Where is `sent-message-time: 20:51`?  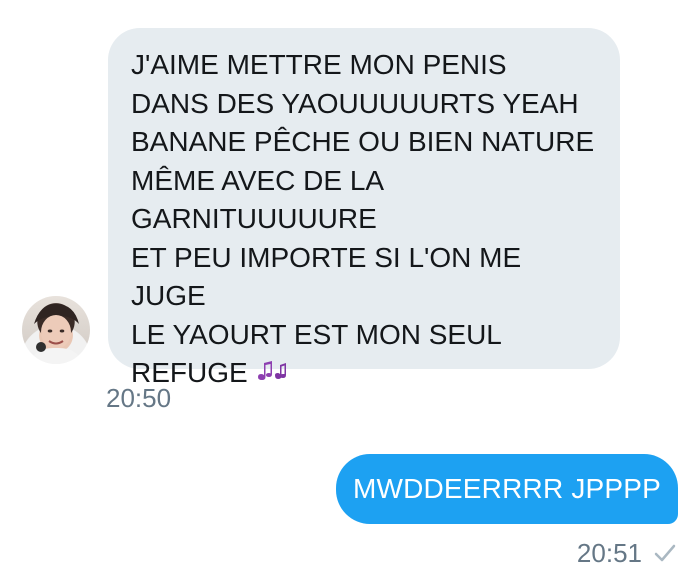 sent-message-time: 20:51 is located at coordinates (609, 553).